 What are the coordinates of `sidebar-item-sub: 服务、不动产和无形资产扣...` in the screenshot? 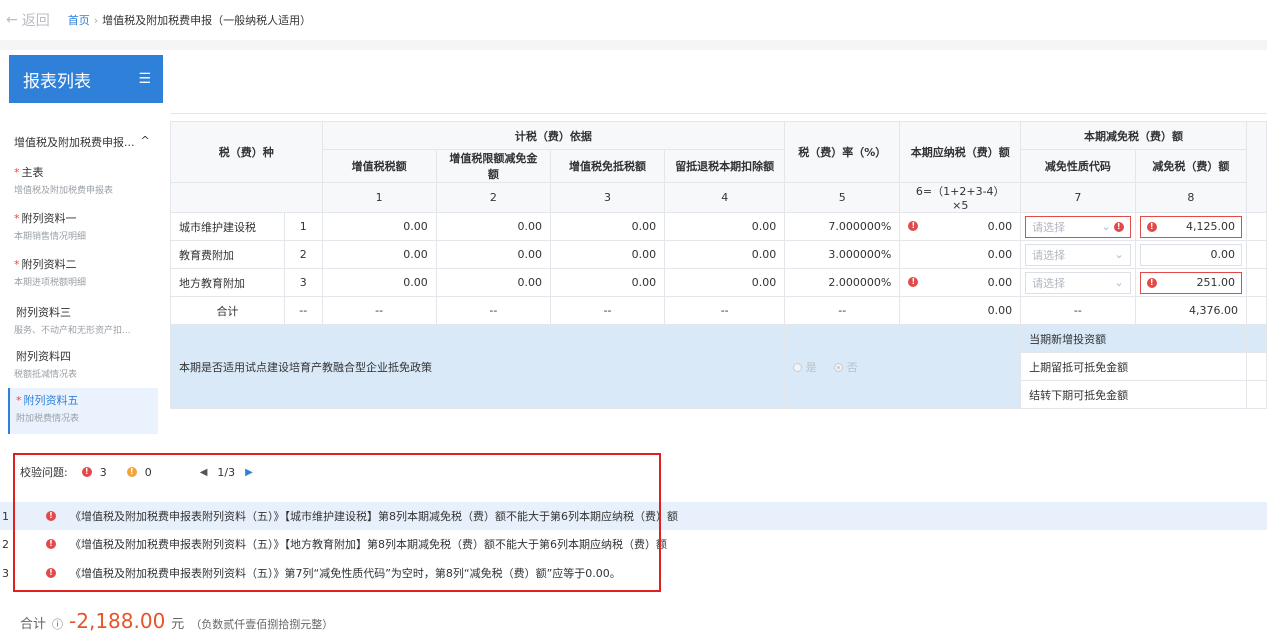 It's located at (72, 331).